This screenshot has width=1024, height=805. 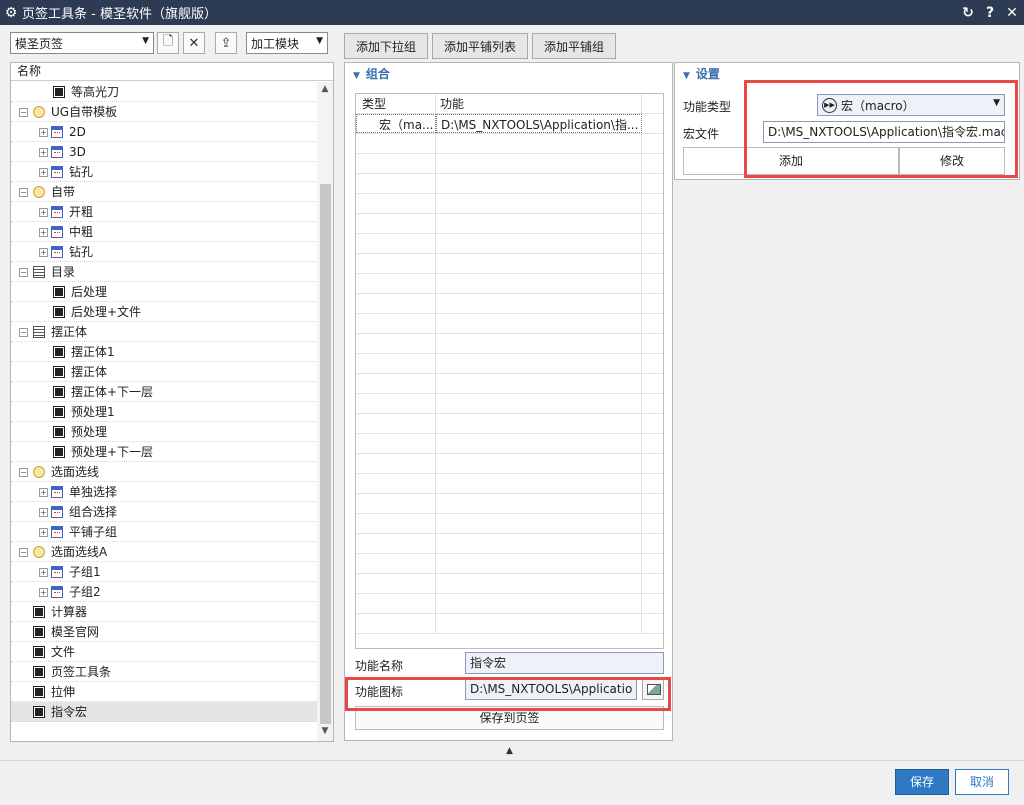 What do you see at coordinates (164, 92) in the screenshot?
I see `tree-item: 等高光刀` at bounding box center [164, 92].